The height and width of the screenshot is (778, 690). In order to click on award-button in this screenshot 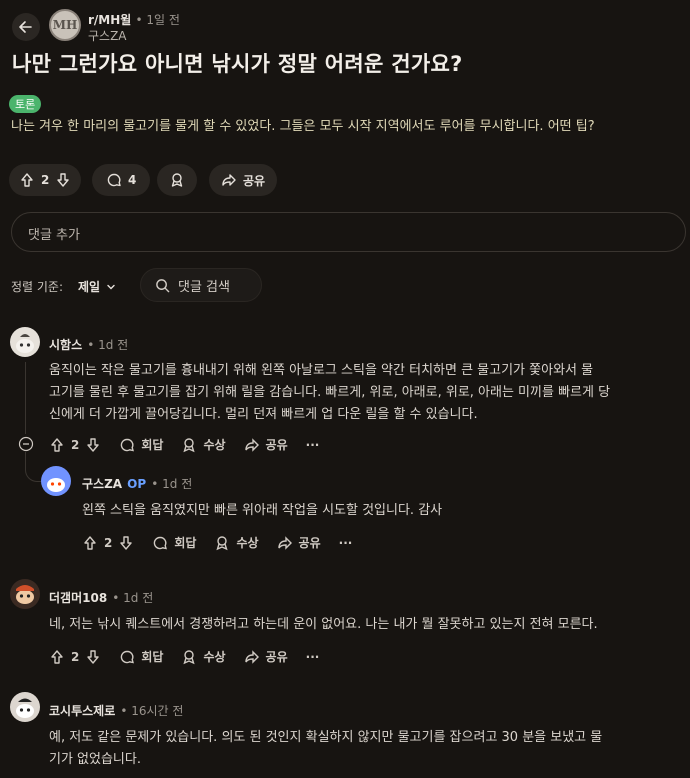, I will do `click(177, 180)`.